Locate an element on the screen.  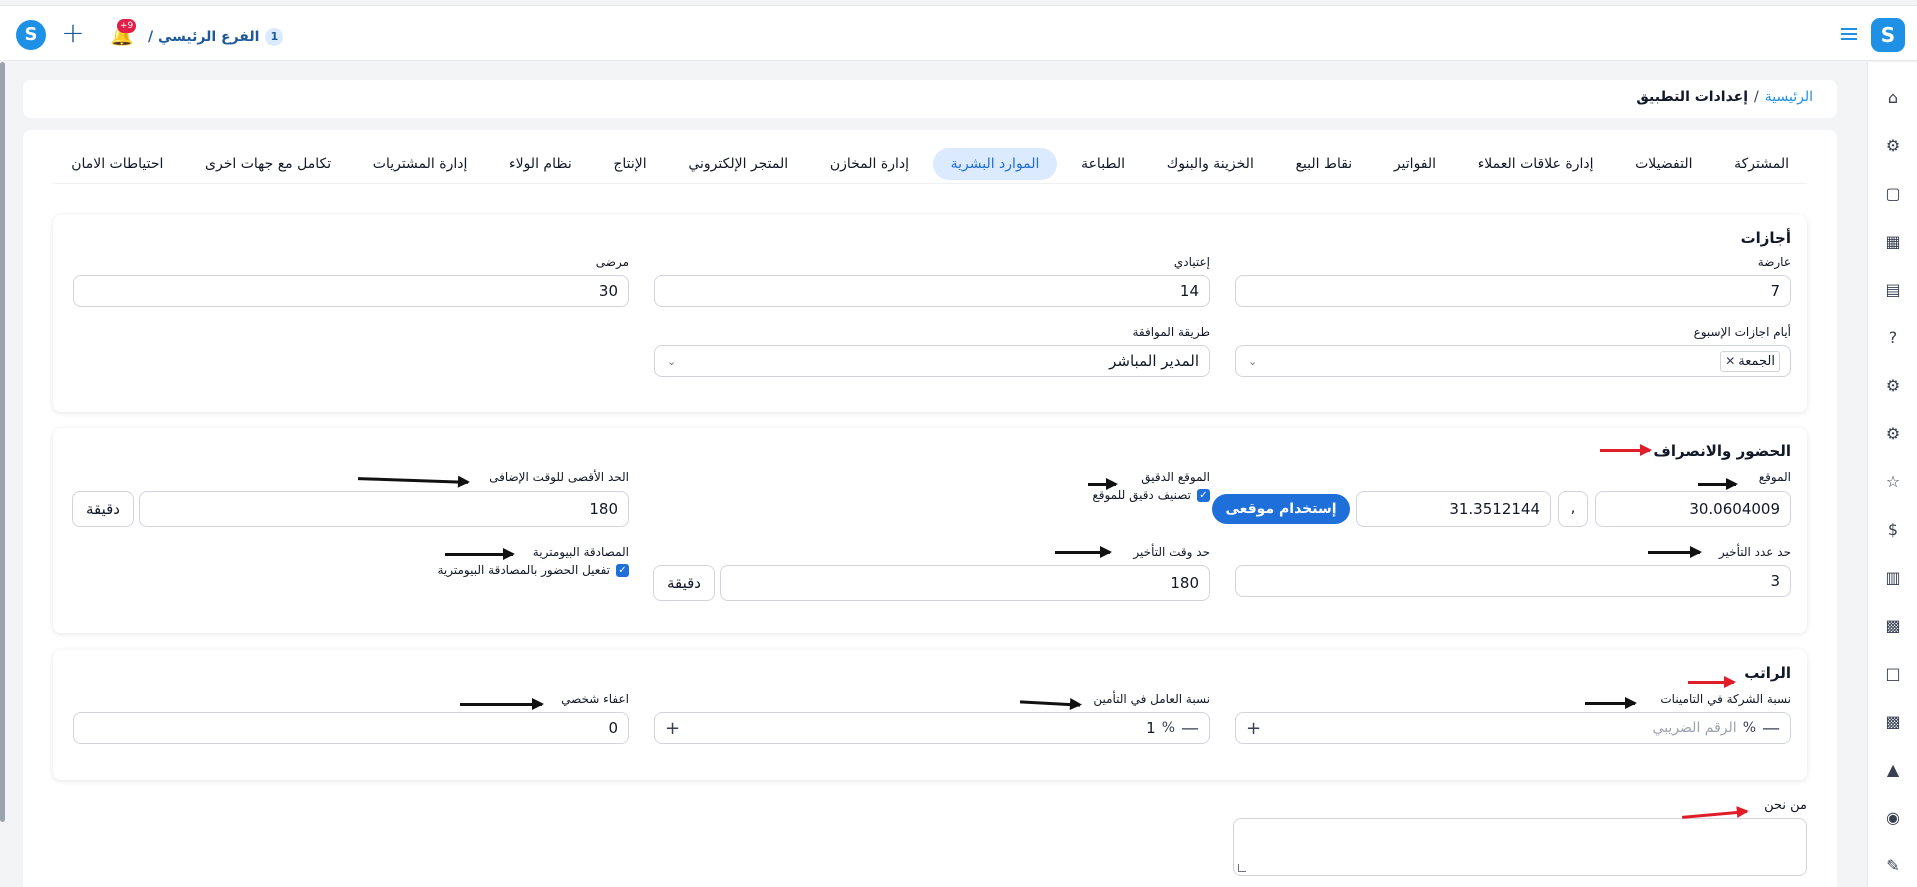
document-icon: □ is located at coordinates (1893, 674).